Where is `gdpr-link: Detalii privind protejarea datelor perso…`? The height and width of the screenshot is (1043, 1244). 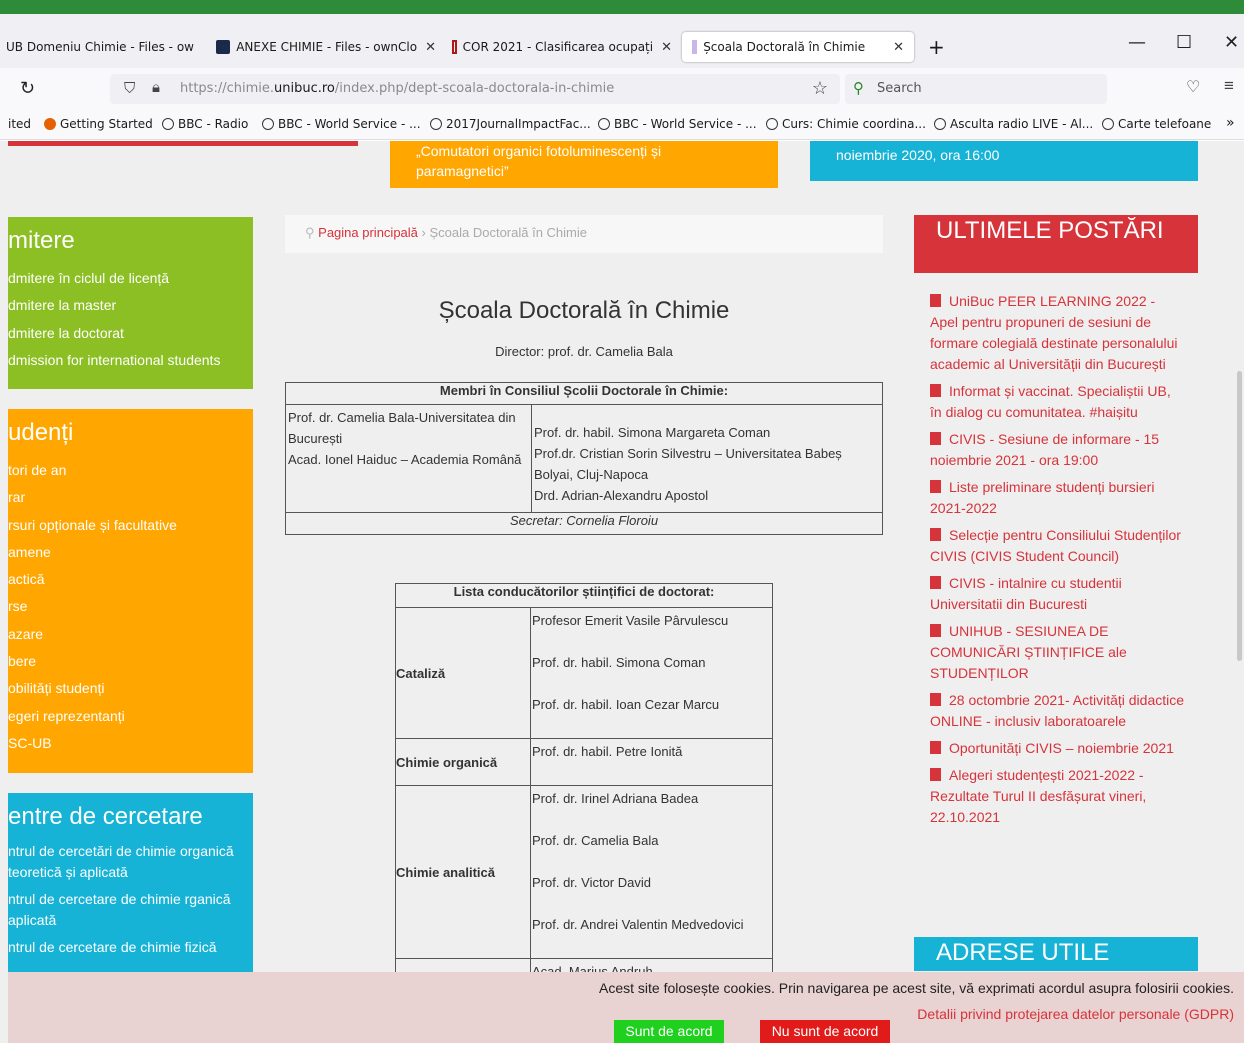
gdpr-link: Detalii privind protejarea datelor perso… is located at coordinates (1075, 1014).